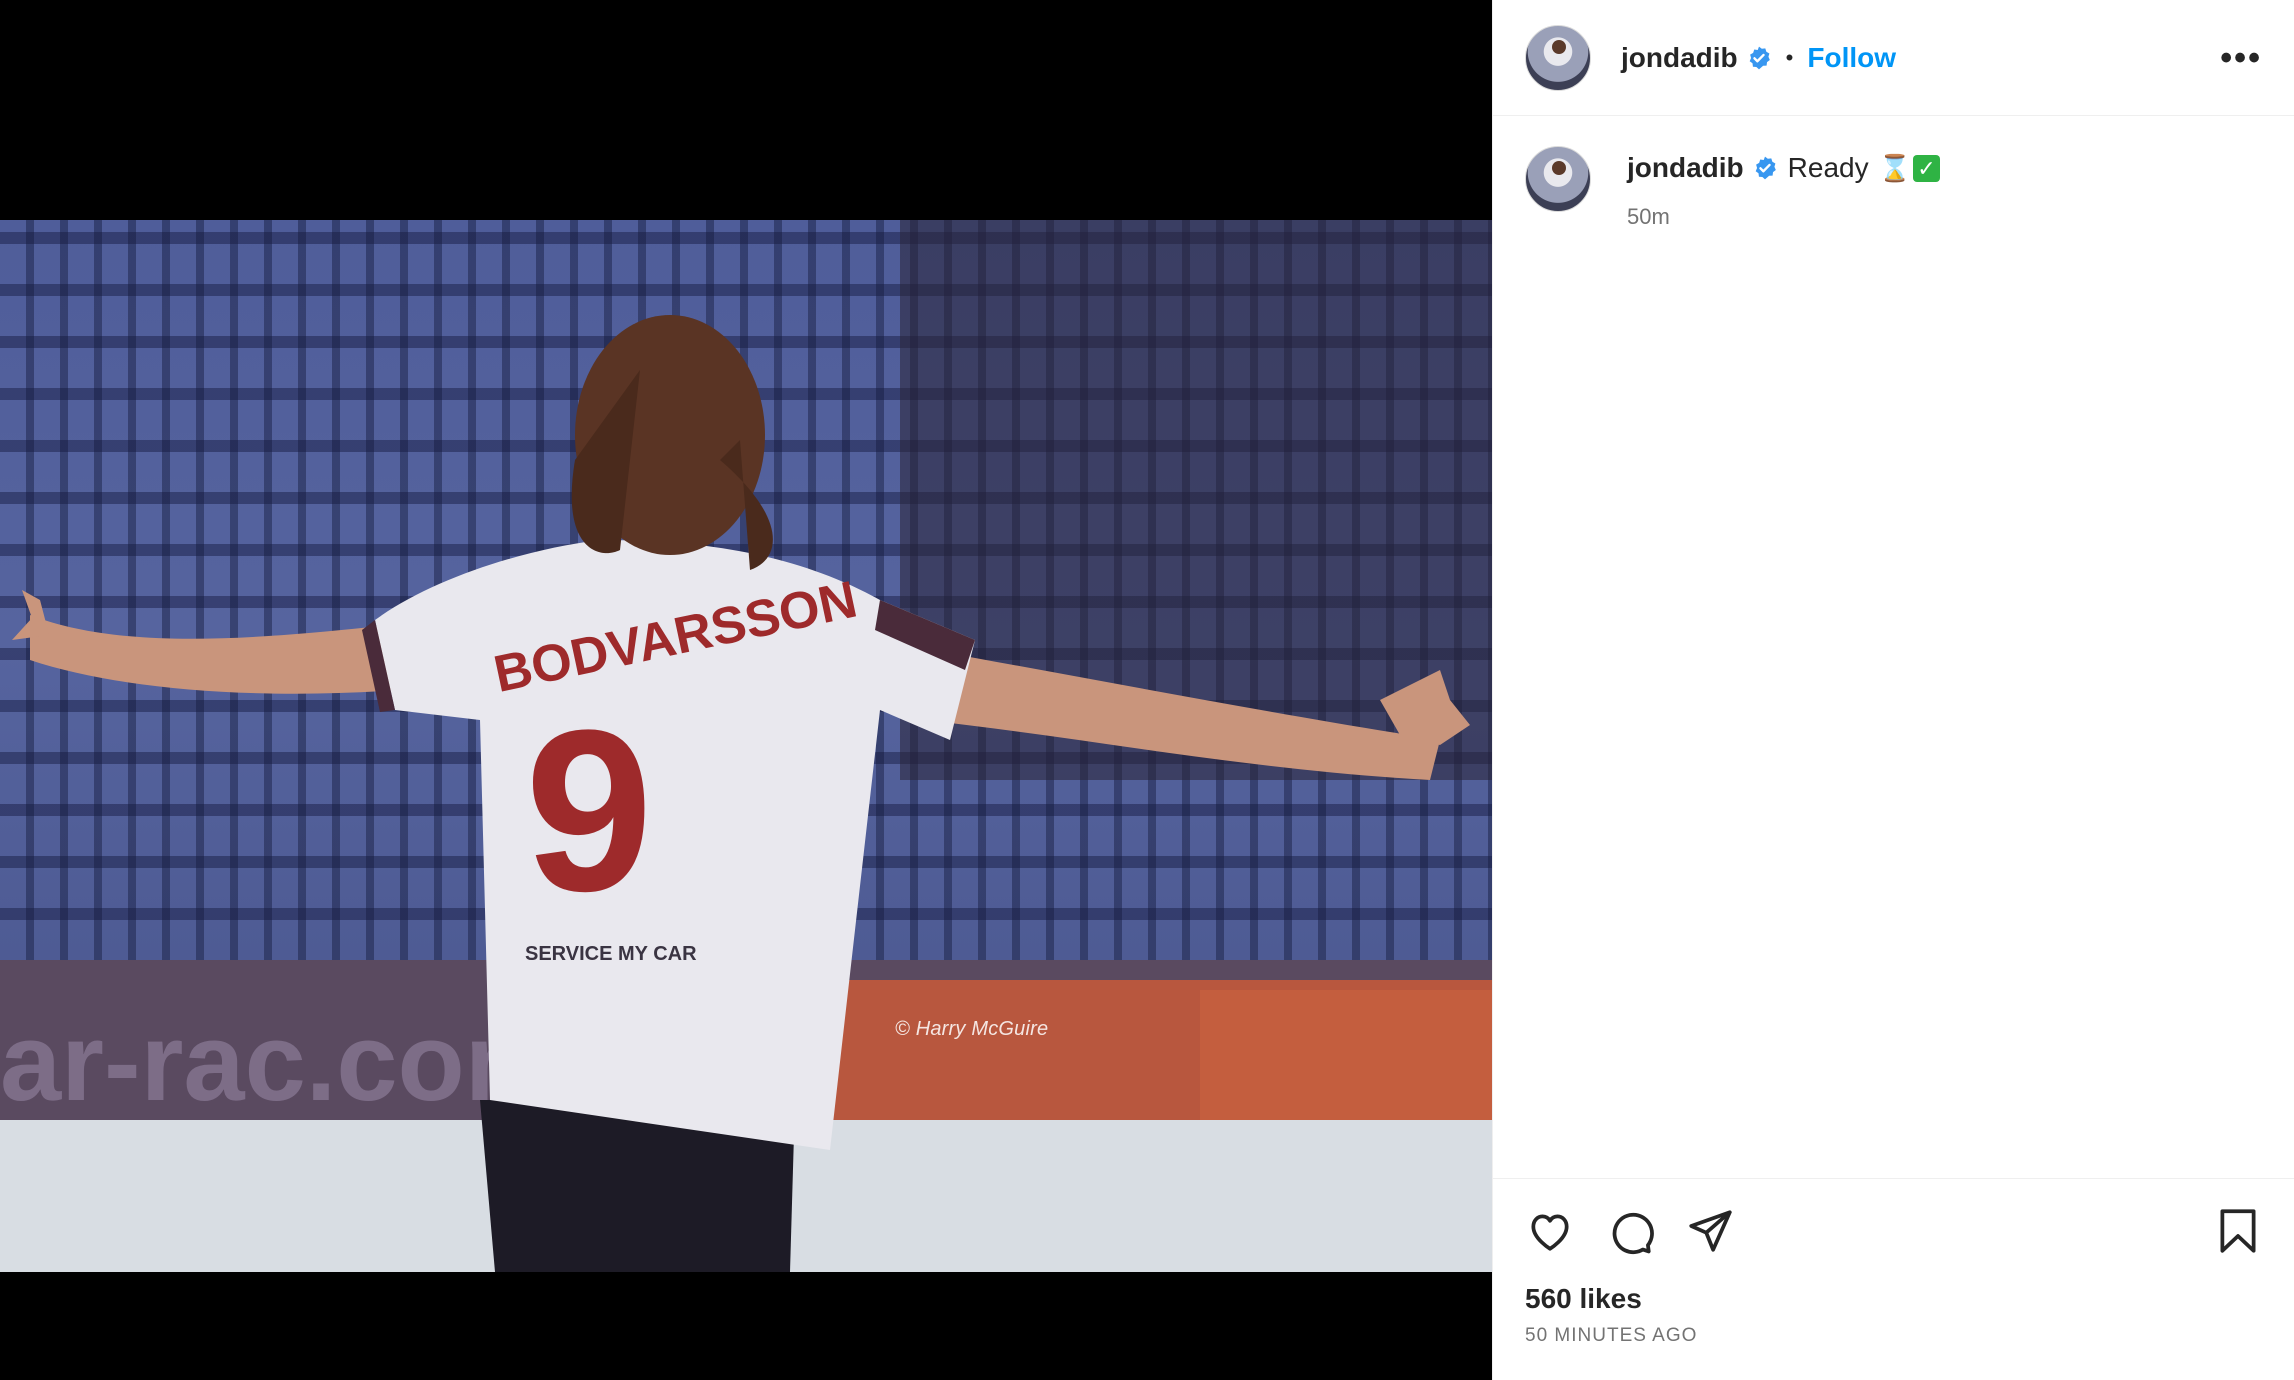 The image size is (2294, 1380). I want to click on follow-button: Follow, so click(1851, 58).